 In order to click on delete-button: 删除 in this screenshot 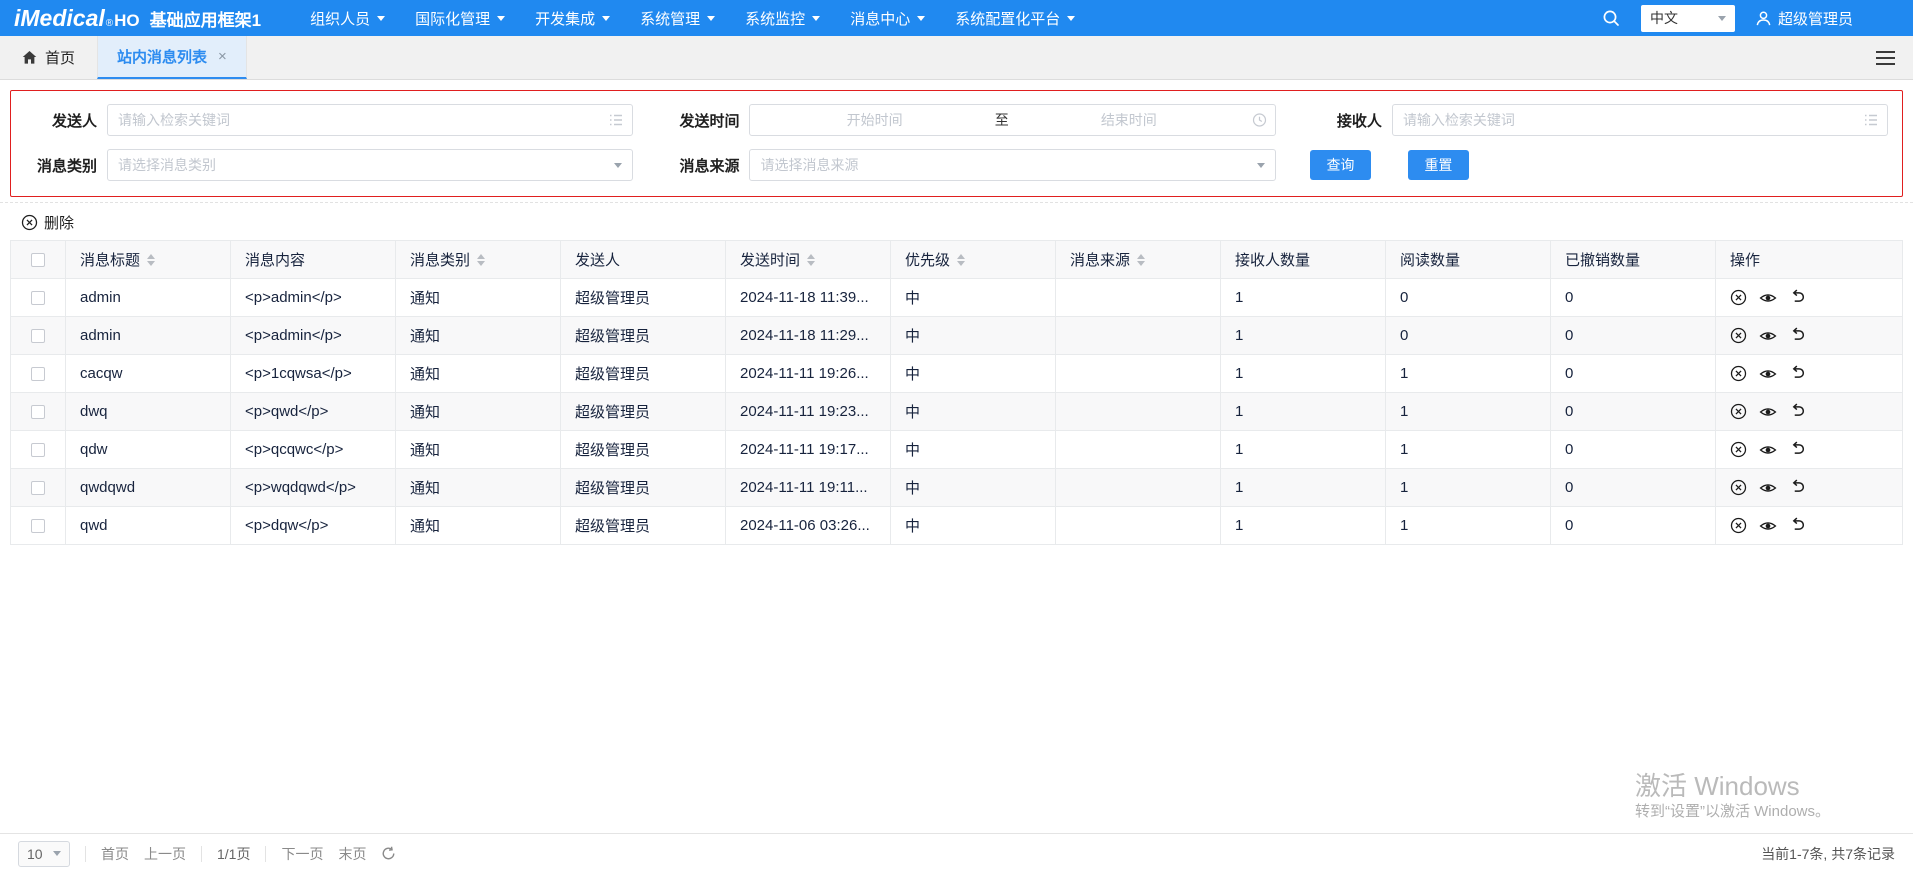, I will do `click(47, 222)`.